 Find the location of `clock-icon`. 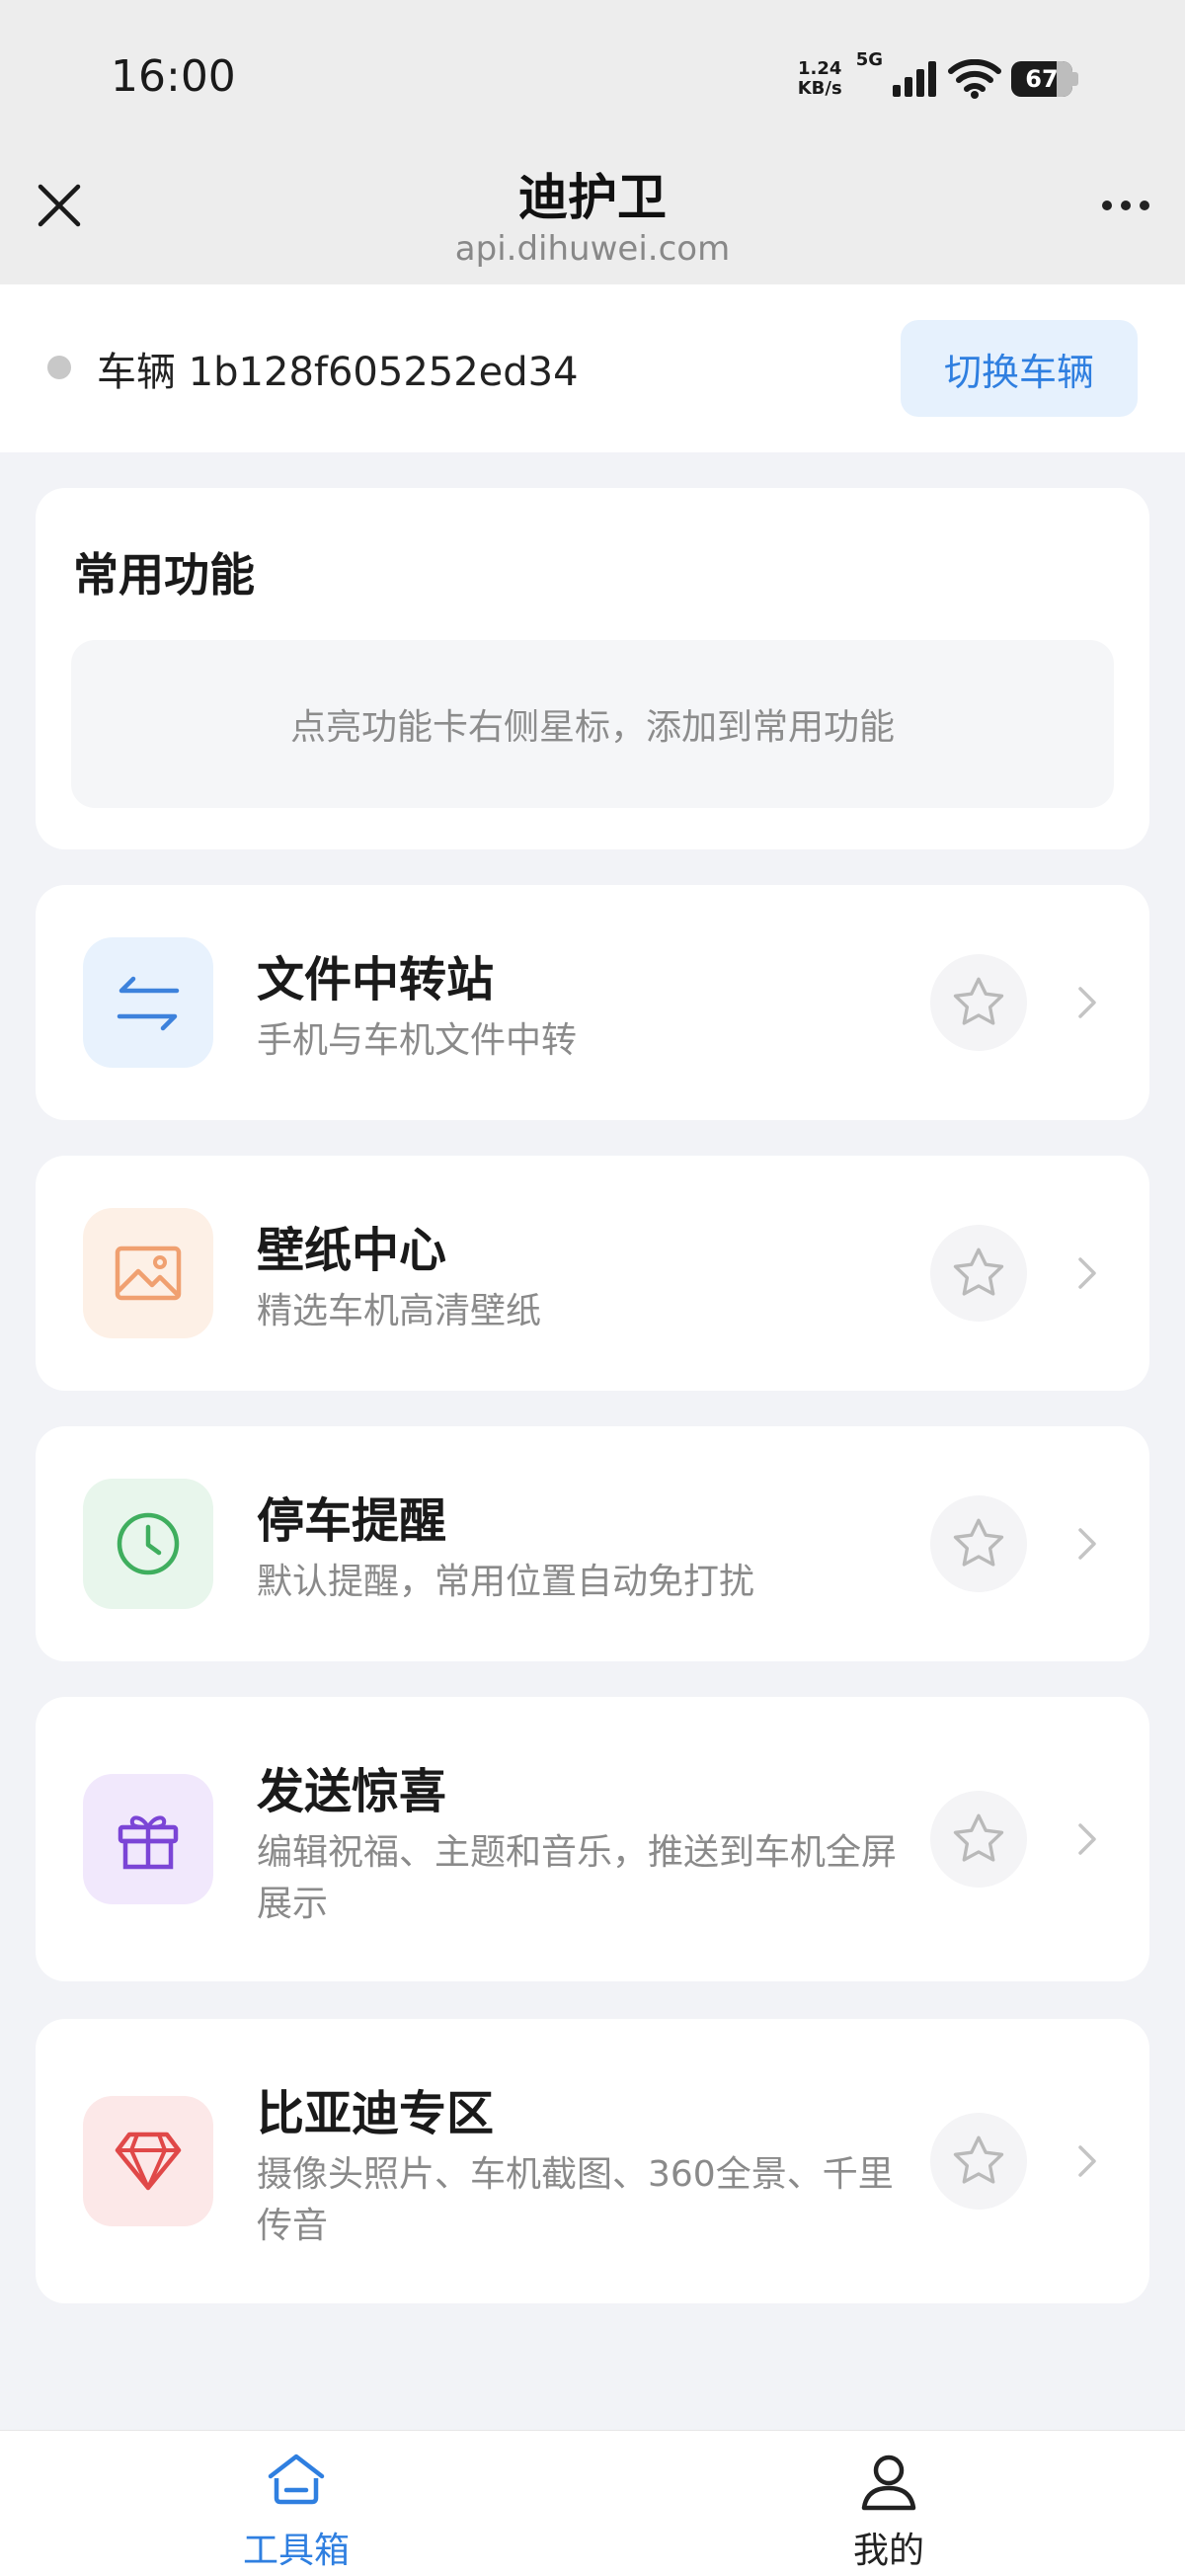

clock-icon is located at coordinates (149, 1543).